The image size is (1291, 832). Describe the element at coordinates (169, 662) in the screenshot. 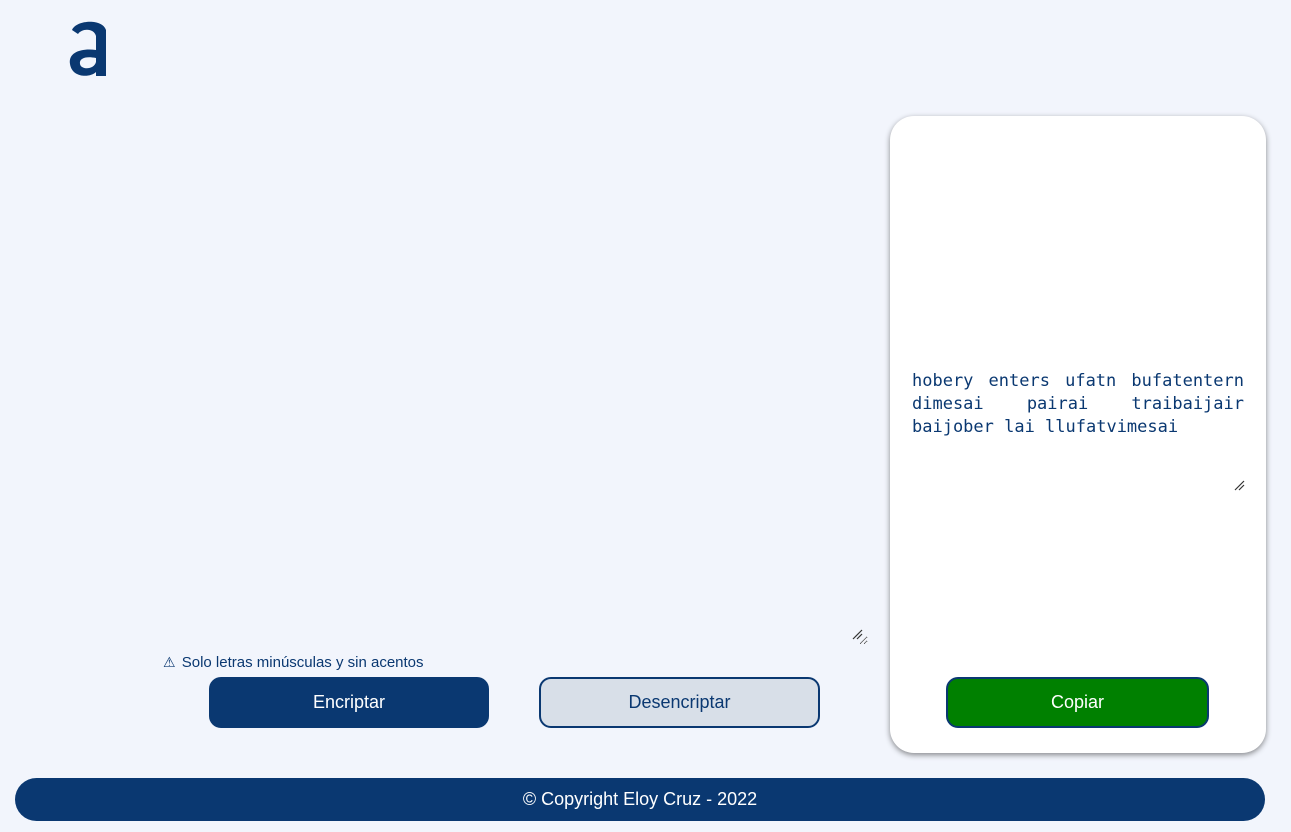

I see `warning-icon: ⚠` at that location.